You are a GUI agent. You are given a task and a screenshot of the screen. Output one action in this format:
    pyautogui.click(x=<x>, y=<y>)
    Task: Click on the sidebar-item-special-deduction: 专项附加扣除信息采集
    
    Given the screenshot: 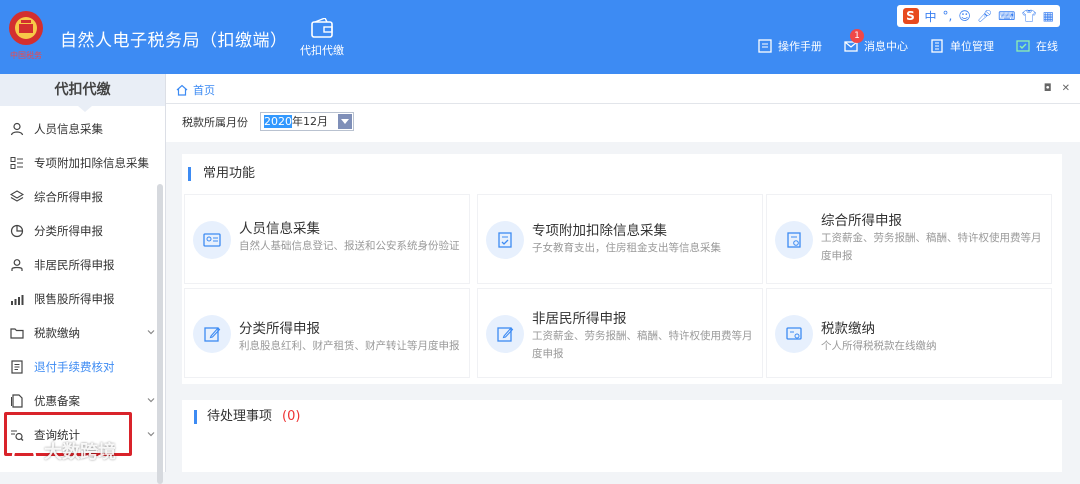 What is the action you would take?
    pyautogui.click(x=82, y=163)
    